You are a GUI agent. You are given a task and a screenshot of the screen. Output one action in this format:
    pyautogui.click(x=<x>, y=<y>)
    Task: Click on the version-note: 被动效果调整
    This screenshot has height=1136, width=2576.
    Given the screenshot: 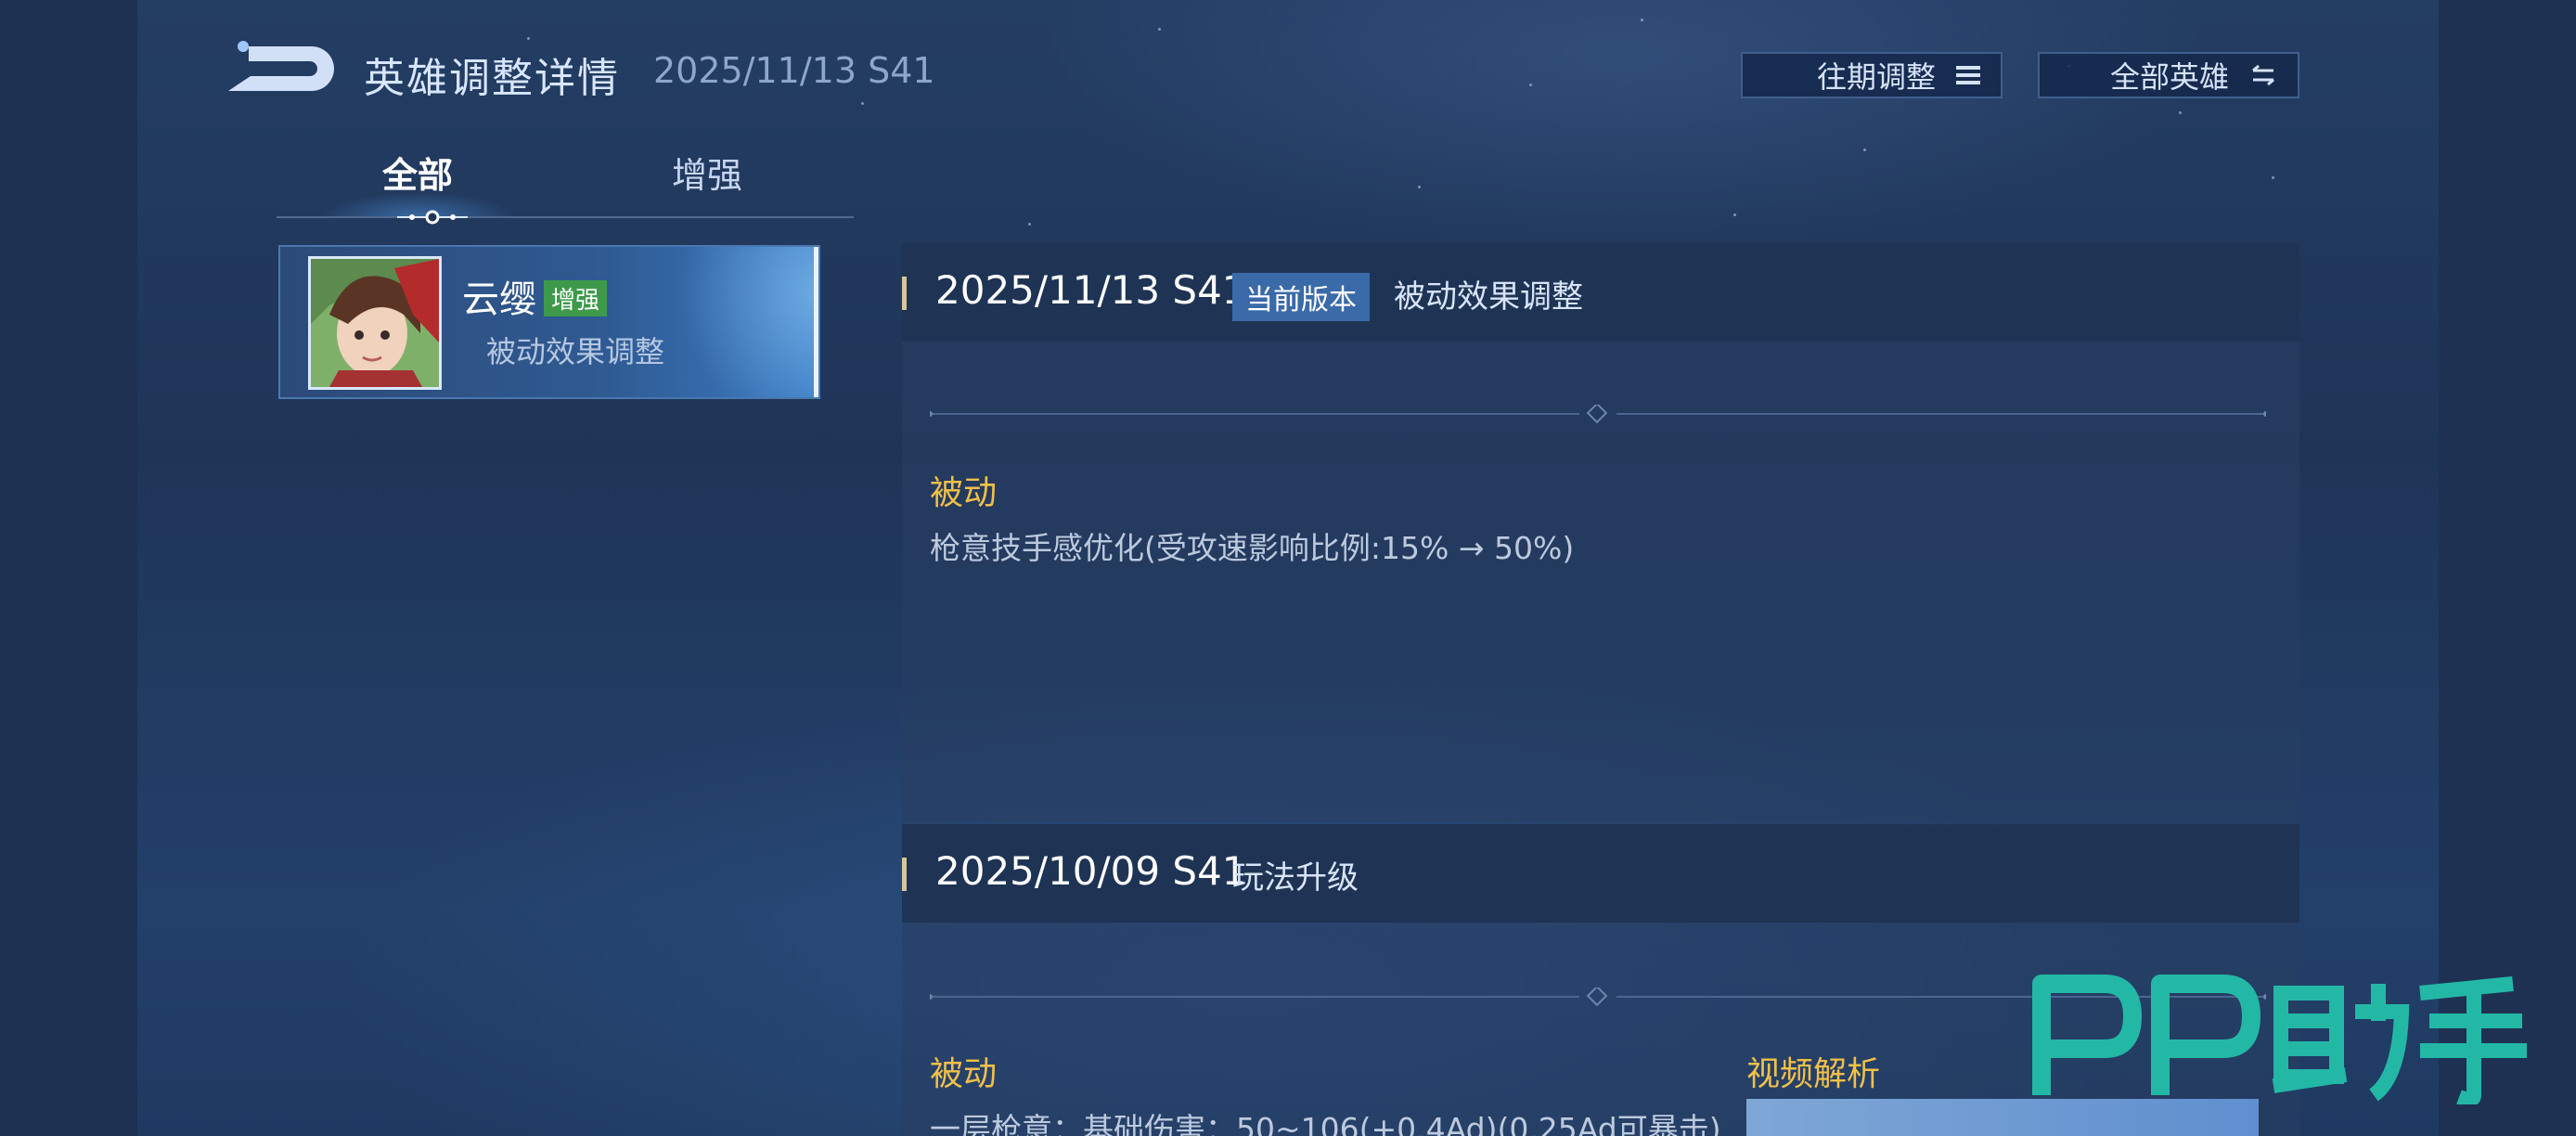 What is the action you would take?
    pyautogui.click(x=1488, y=297)
    